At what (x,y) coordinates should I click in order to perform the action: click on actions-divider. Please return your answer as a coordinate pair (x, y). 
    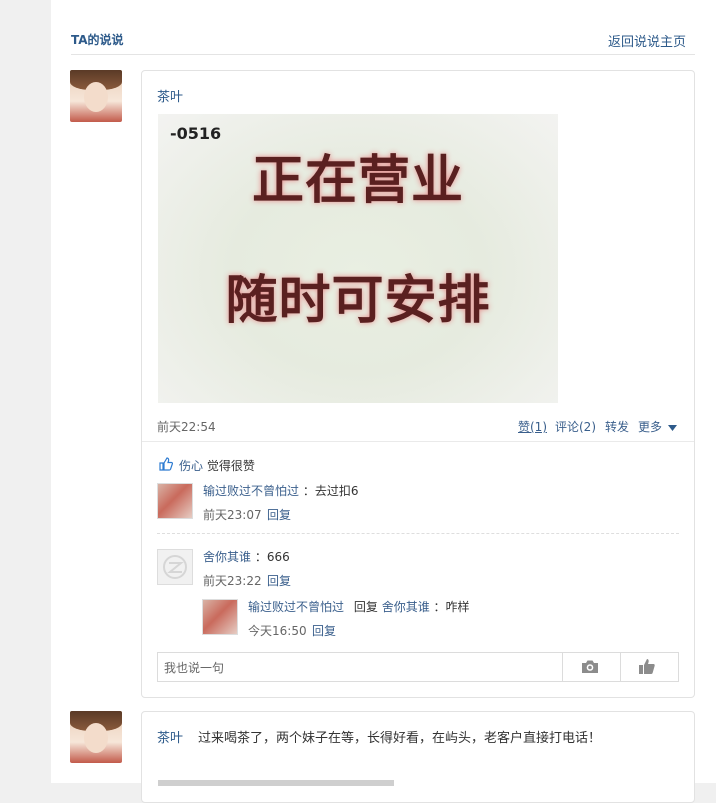
    Looking at the image, I should click on (418, 441).